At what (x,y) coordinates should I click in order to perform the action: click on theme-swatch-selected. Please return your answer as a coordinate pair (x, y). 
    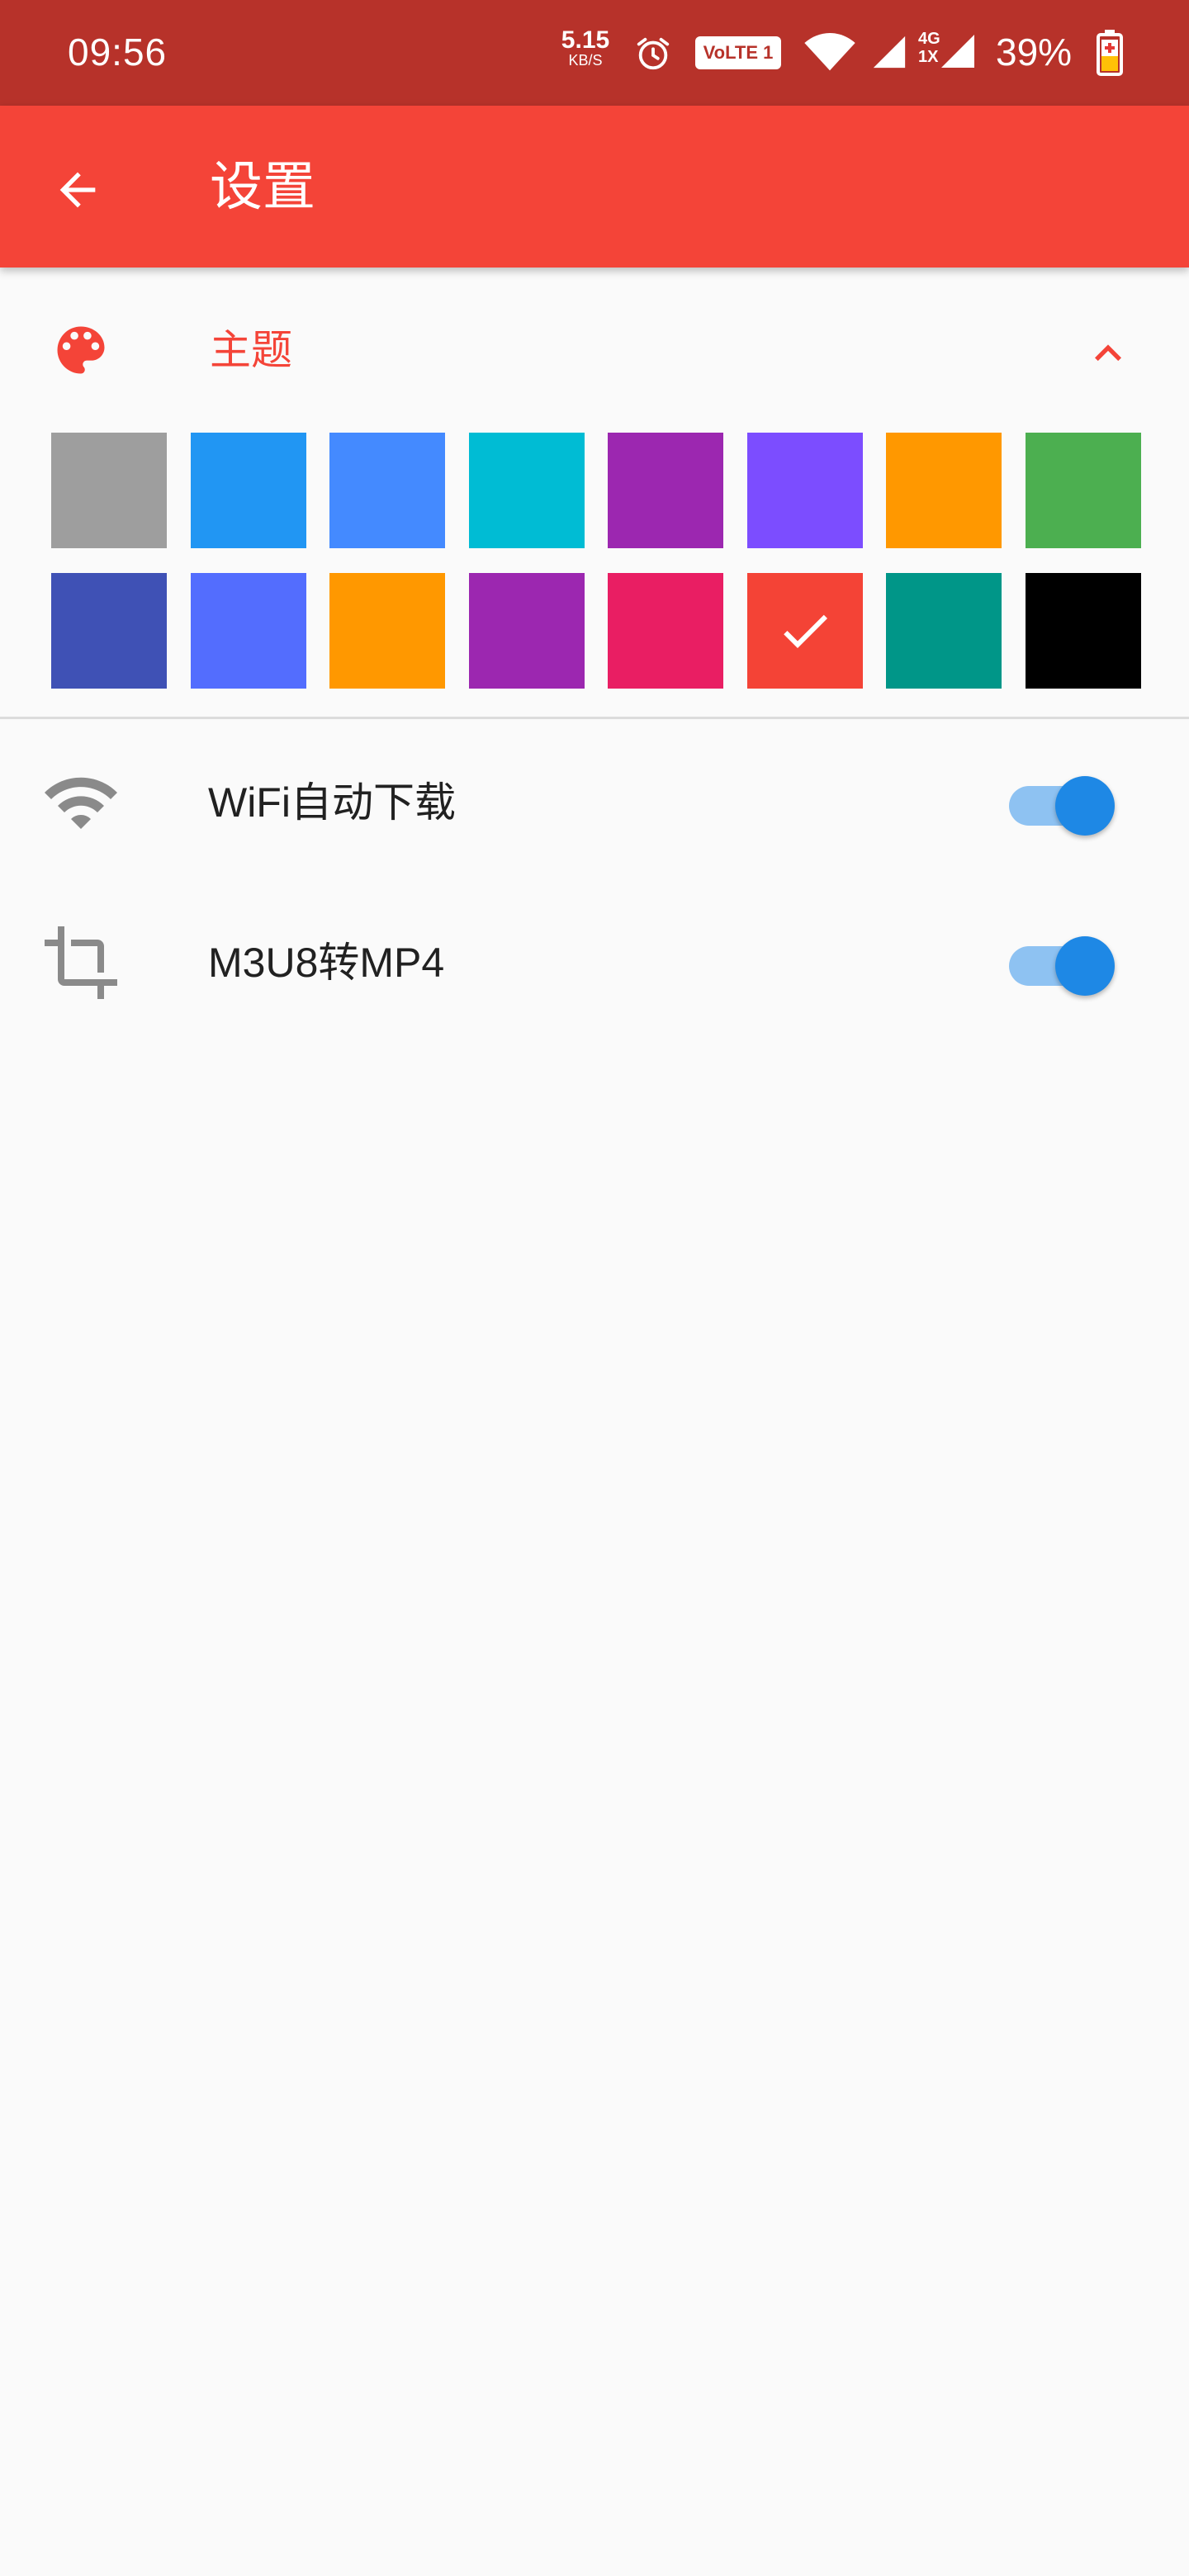
    Looking at the image, I should click on (804, 631).